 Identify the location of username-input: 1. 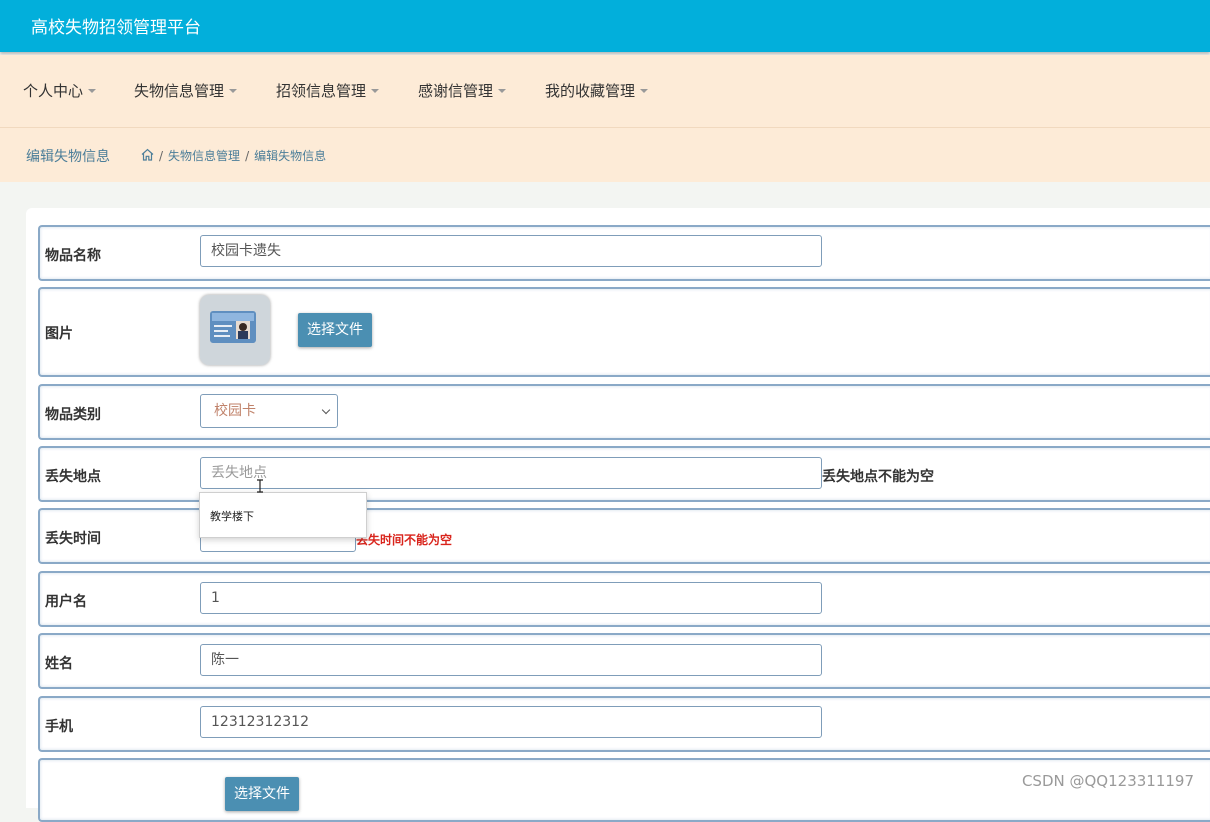
(511, 598).